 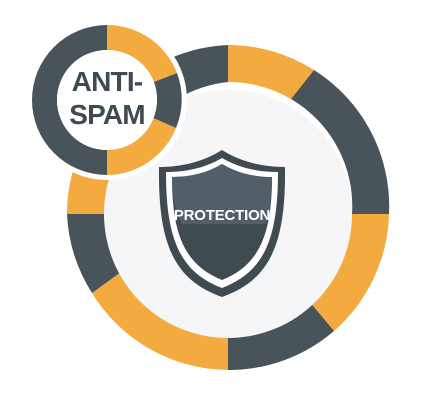 What do you see at coordinates (167, 100) in the screenshot?
I see `badge-ring-slate-right` at bounding box center [167, 100].